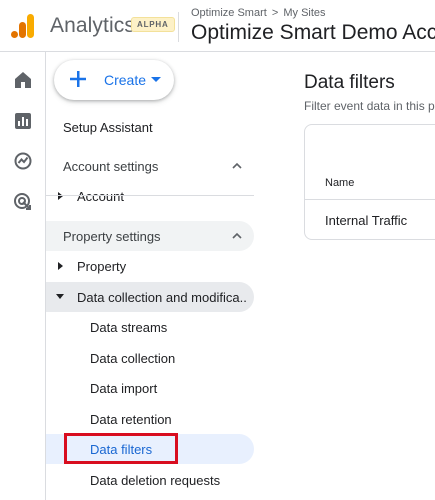 The image size is (435, 500). I want to click on page-subtitle: Filter event data in this p, so click(369, 106).